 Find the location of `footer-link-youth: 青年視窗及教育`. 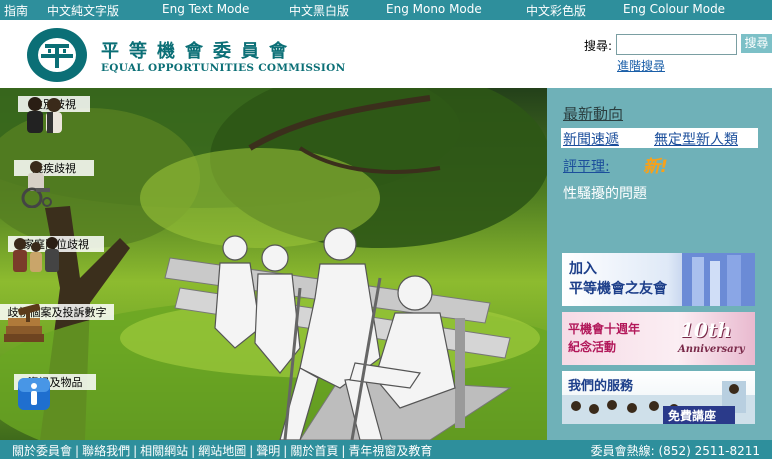

footer-link-youth: 青年視窗及教育 is located at coordinates (390, 451).